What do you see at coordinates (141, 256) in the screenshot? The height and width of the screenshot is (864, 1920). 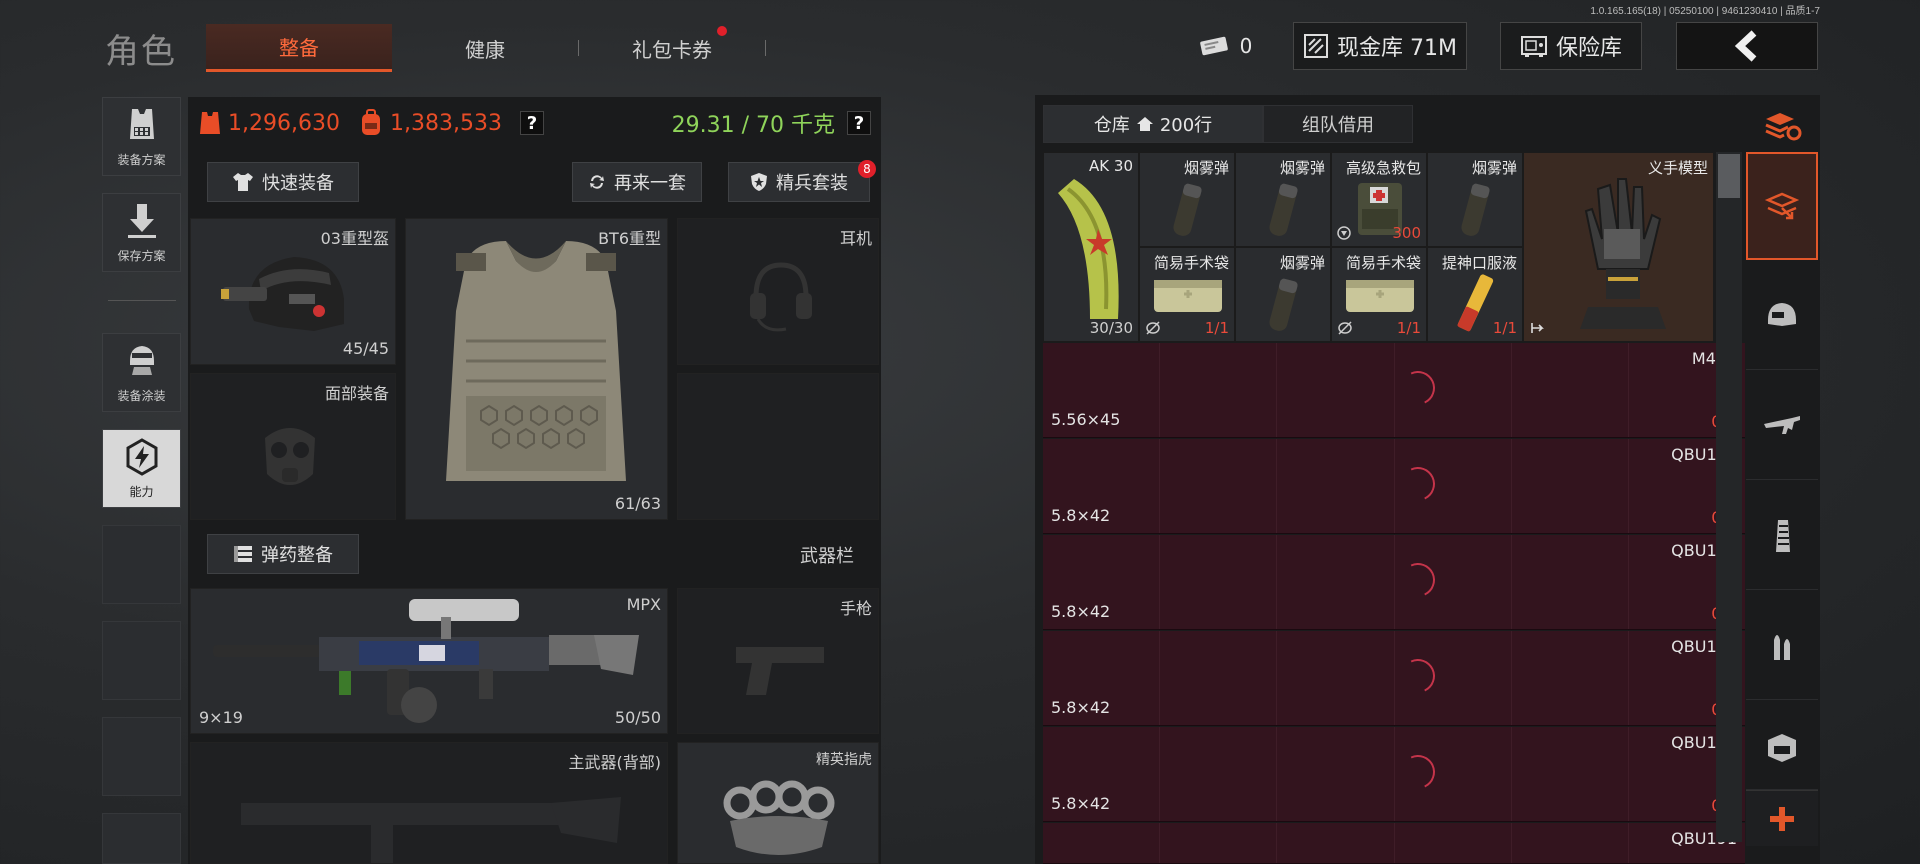 I see `save-plan-label: 保存方案` at bounding box center [141, 256].